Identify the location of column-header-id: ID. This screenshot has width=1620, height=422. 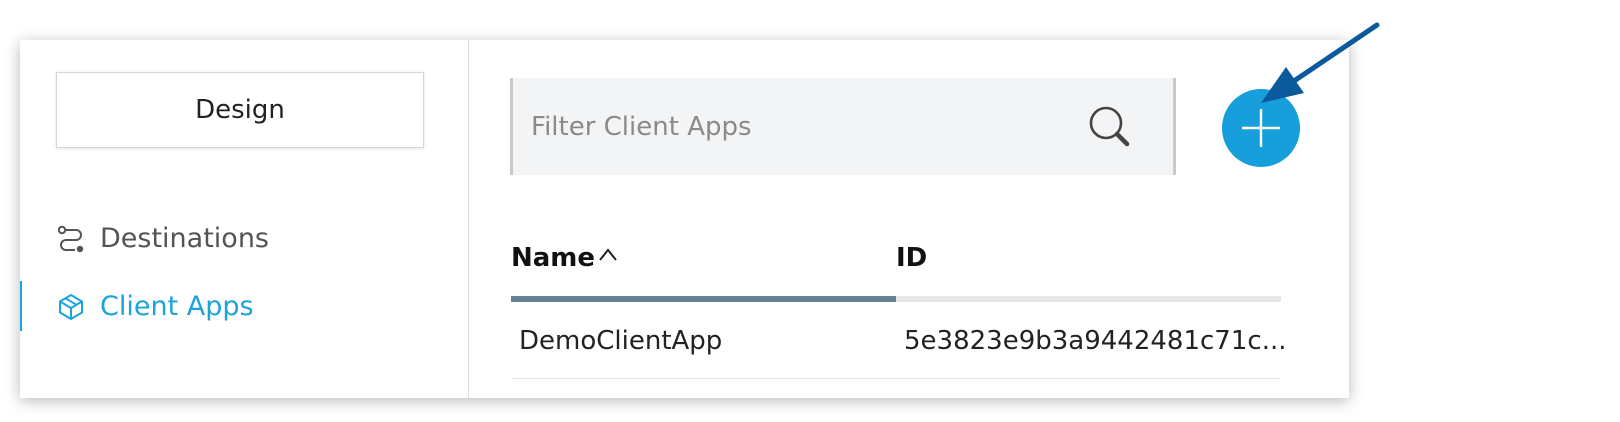
(911, 258).